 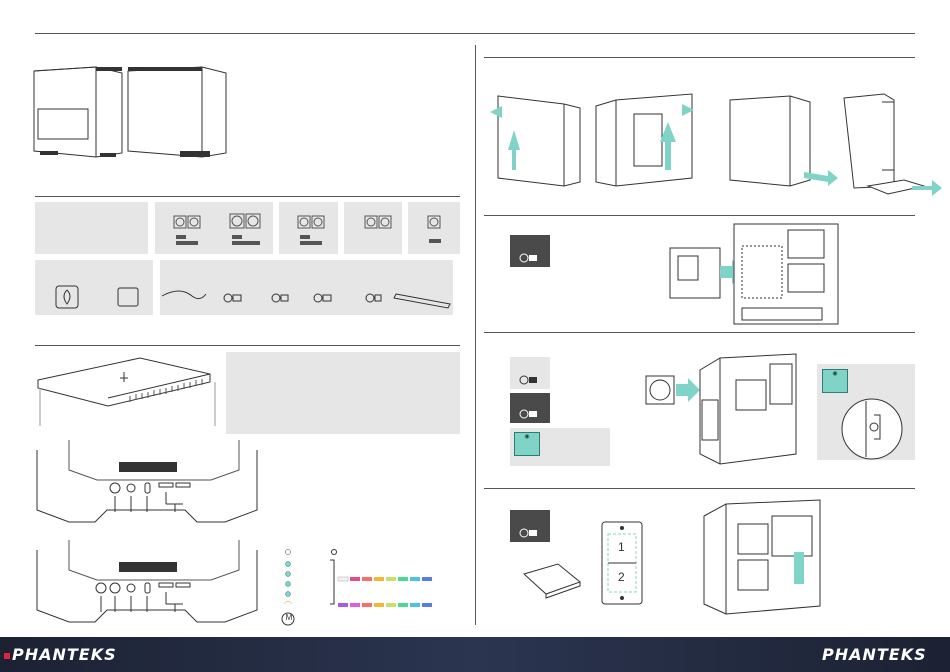 What do you see at coordinates (872, 429) in the screenshot?
I see `zoom-detail-illustration` at bounding box center [872, 429].